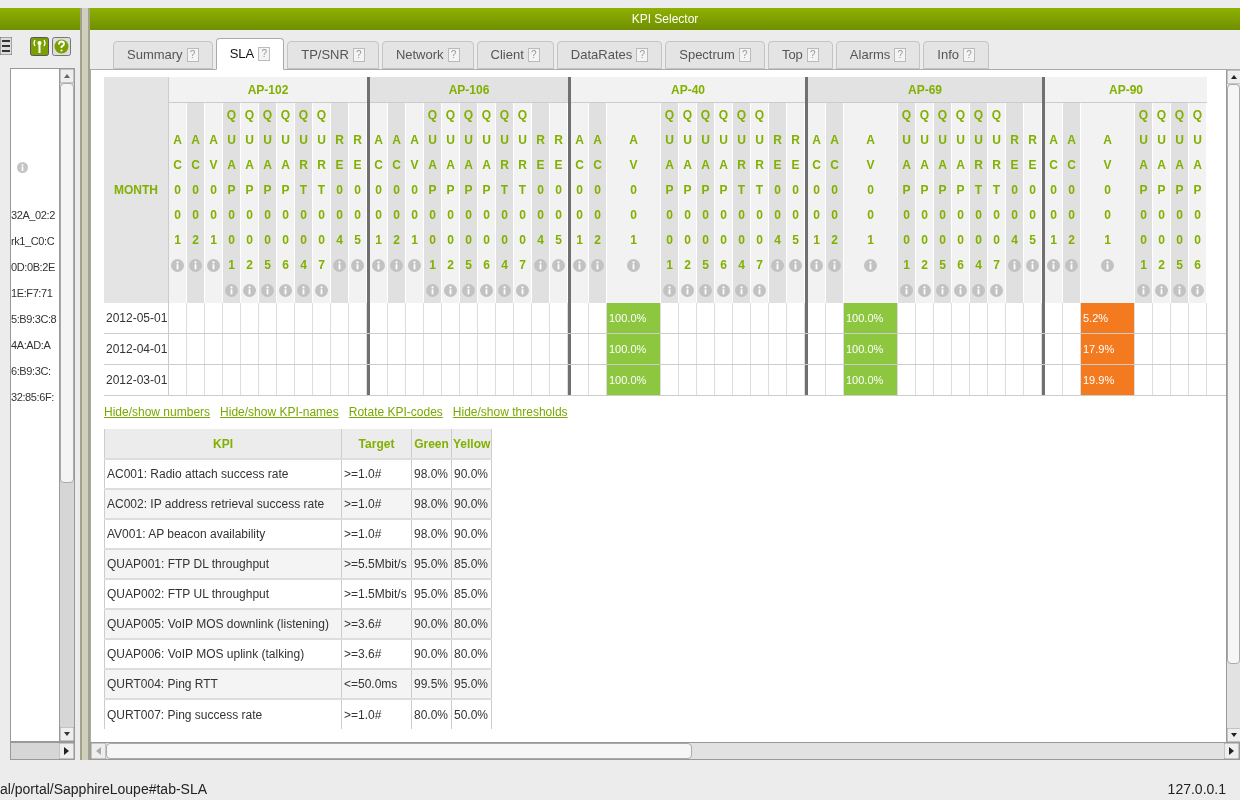 Image resolution: width=1240 pixels, height=800 pixels. I want to click on column-header: RE005, so click(559, 203).